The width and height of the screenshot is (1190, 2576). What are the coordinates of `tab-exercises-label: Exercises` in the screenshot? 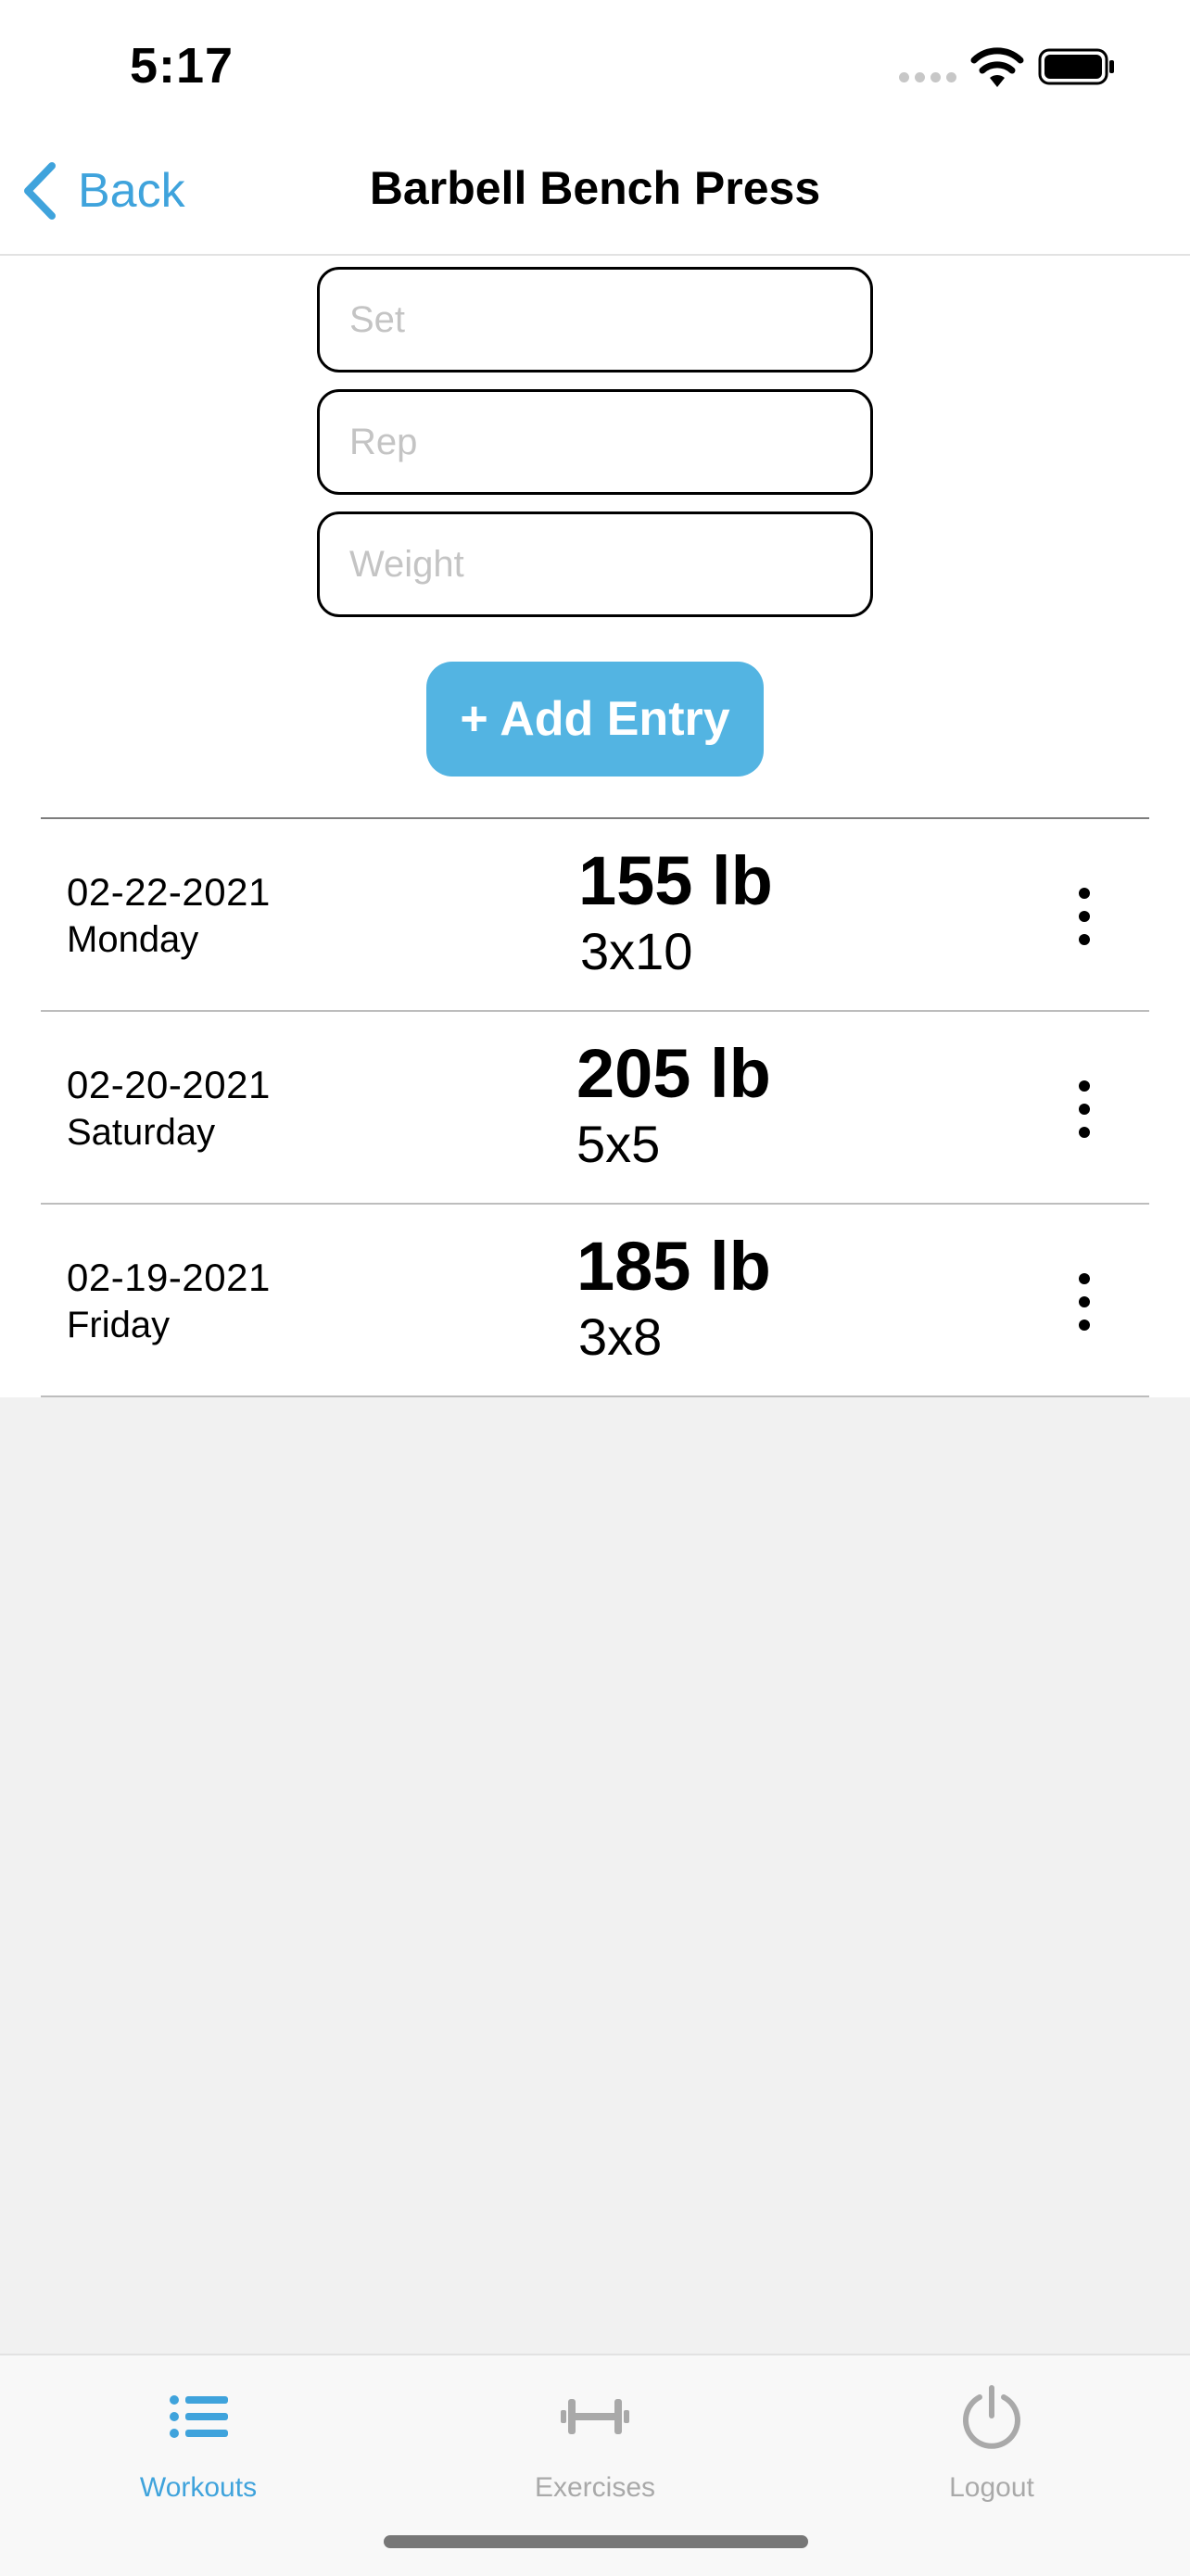 It's located at (595, 2487).